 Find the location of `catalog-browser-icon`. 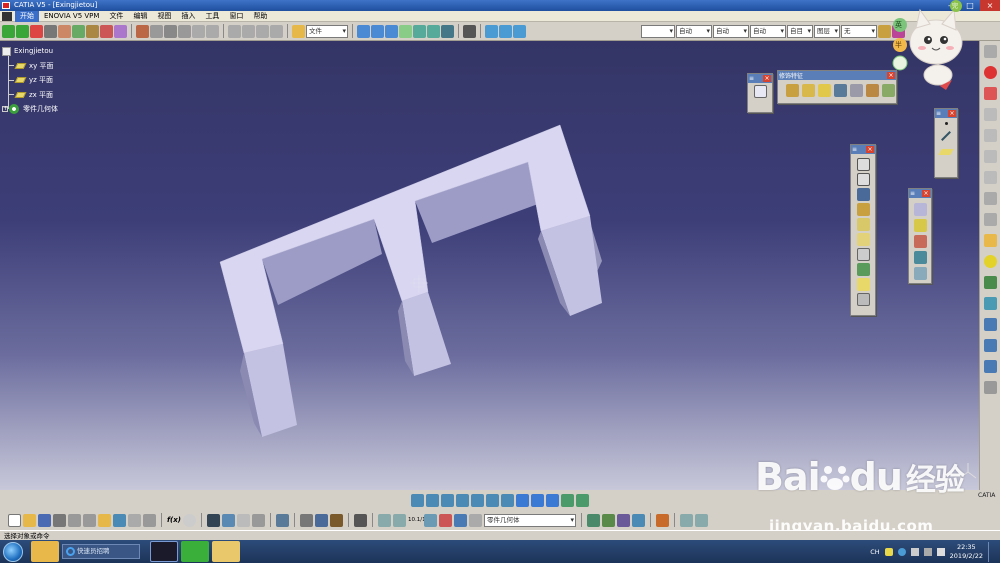

catalog-browser-icon is located at coordinates (243, 520).